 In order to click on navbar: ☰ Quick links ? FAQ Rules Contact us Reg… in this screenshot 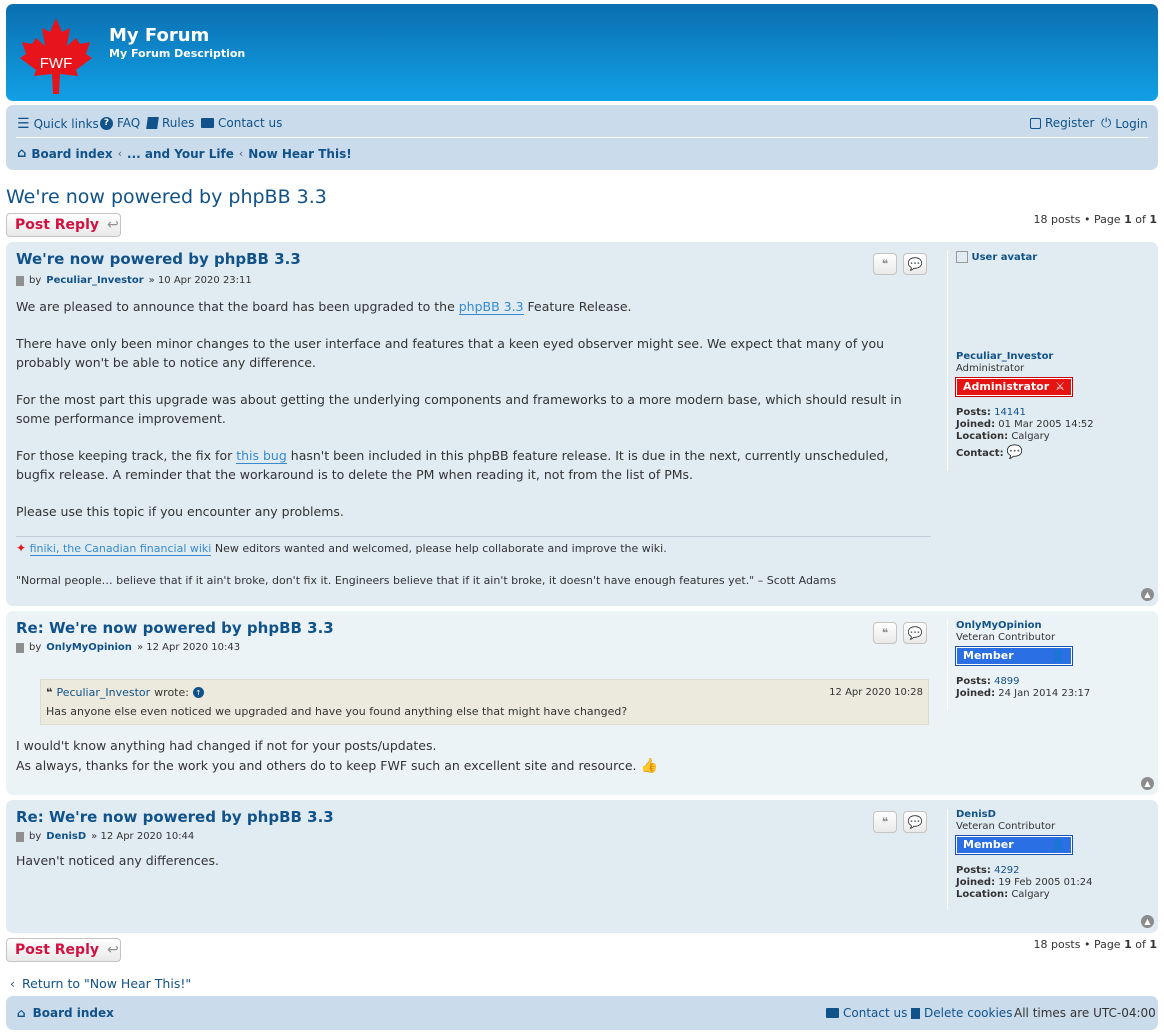, I will do `click(582, 137)`.